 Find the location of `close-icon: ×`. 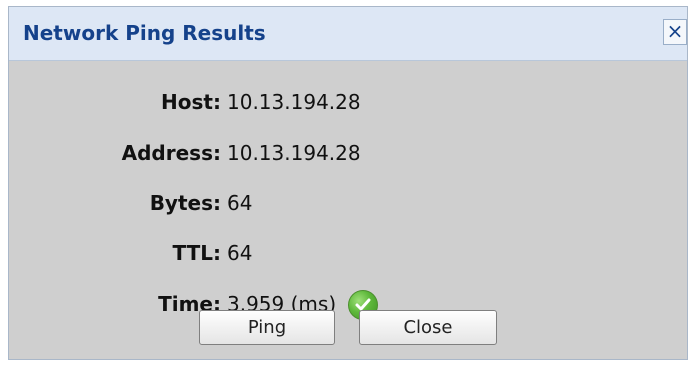

close-icon: × is located at coordinates (675, 32).